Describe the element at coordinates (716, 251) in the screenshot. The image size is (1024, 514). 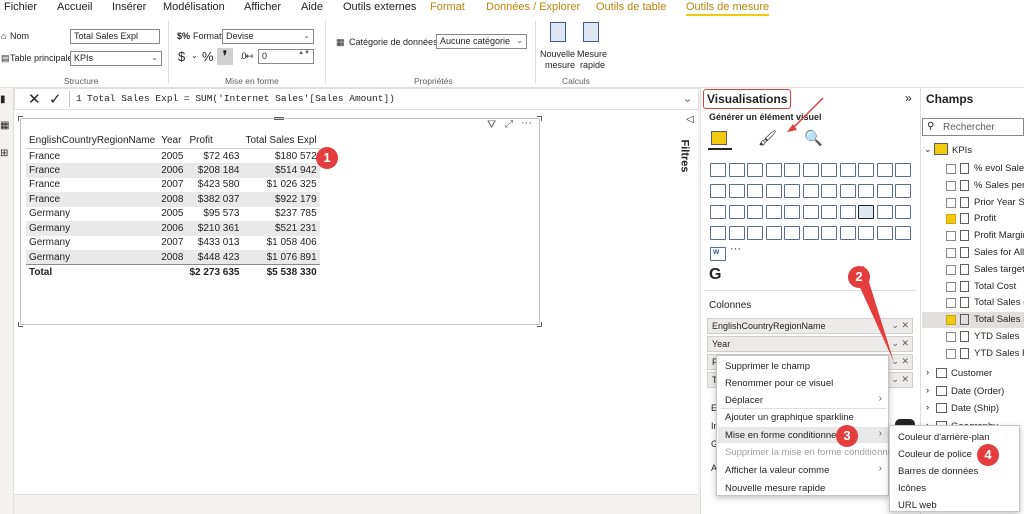
I see `more-visuals-icon: w` at that location.